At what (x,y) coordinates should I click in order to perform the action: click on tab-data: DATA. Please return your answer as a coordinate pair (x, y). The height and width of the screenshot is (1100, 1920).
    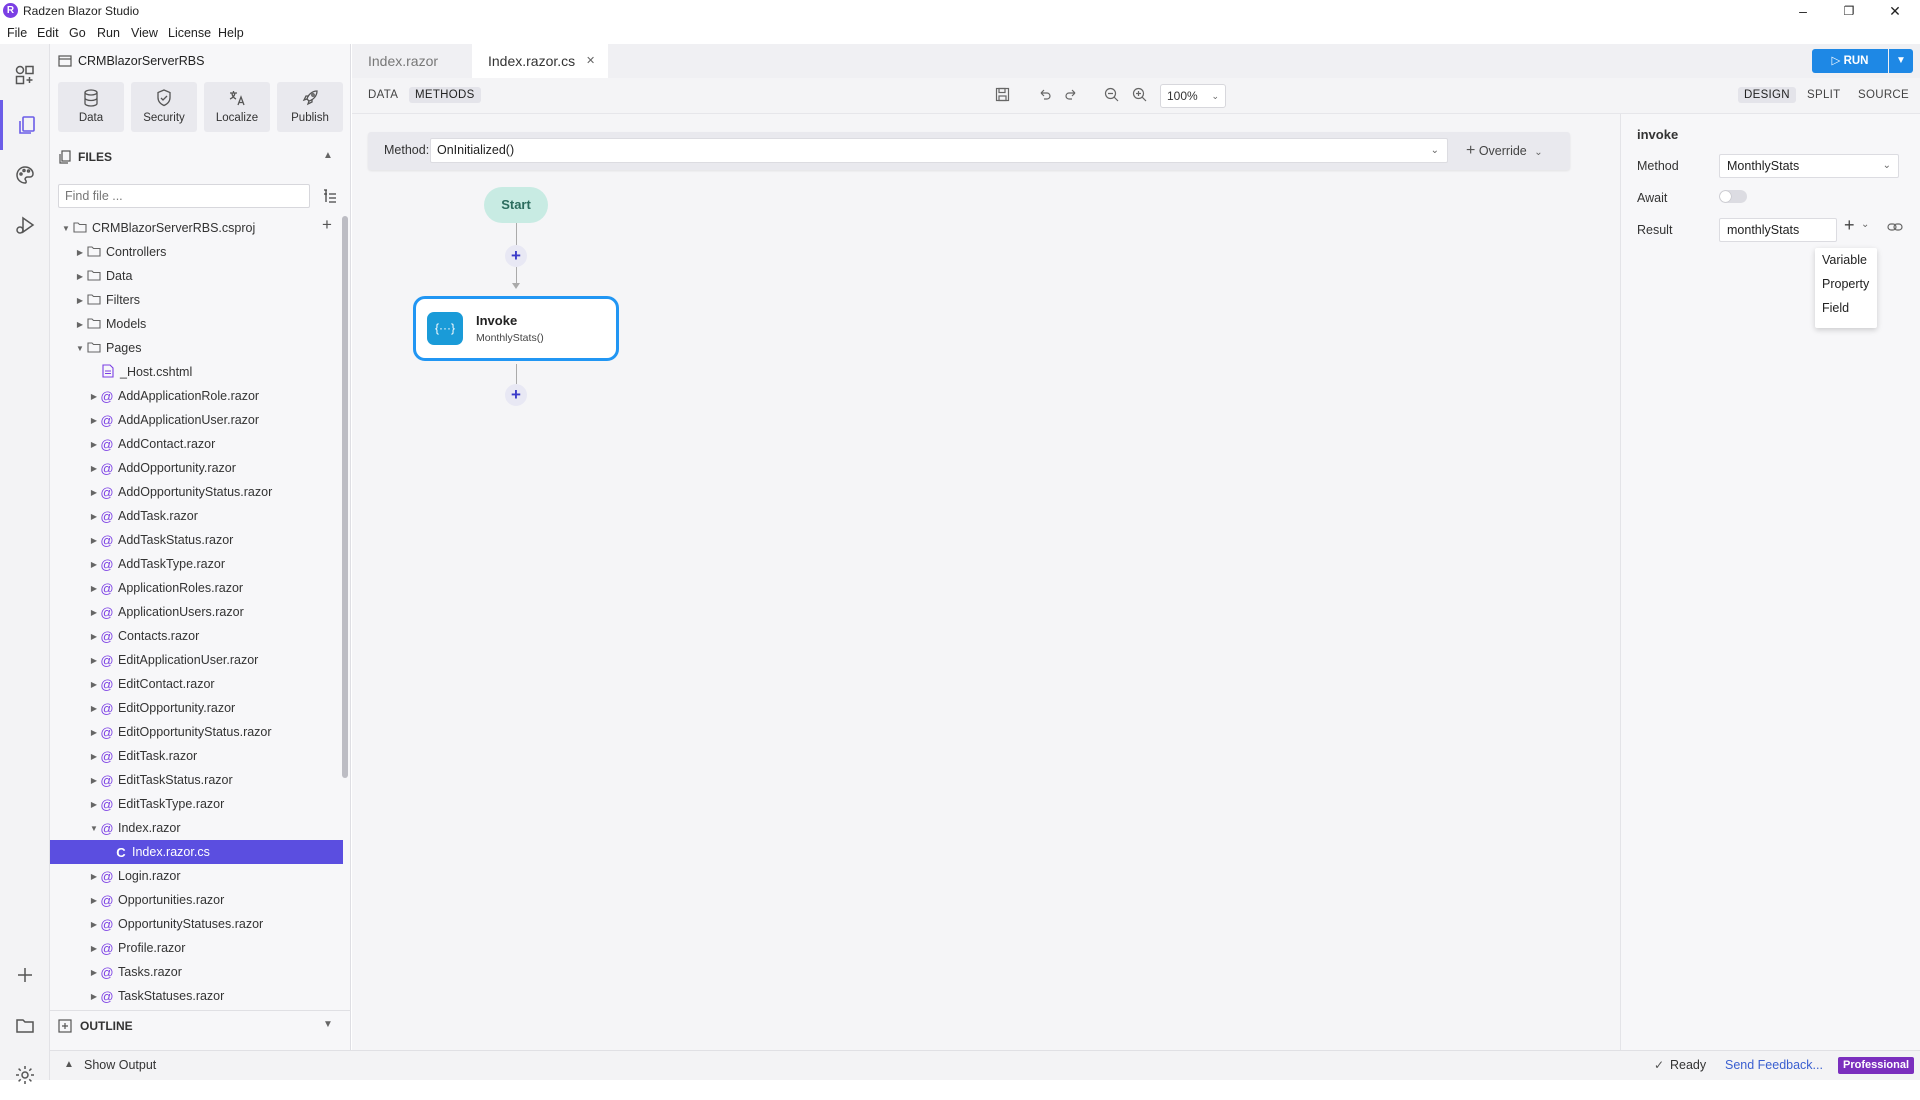
    Looking at the image, I should click on (383, 95).